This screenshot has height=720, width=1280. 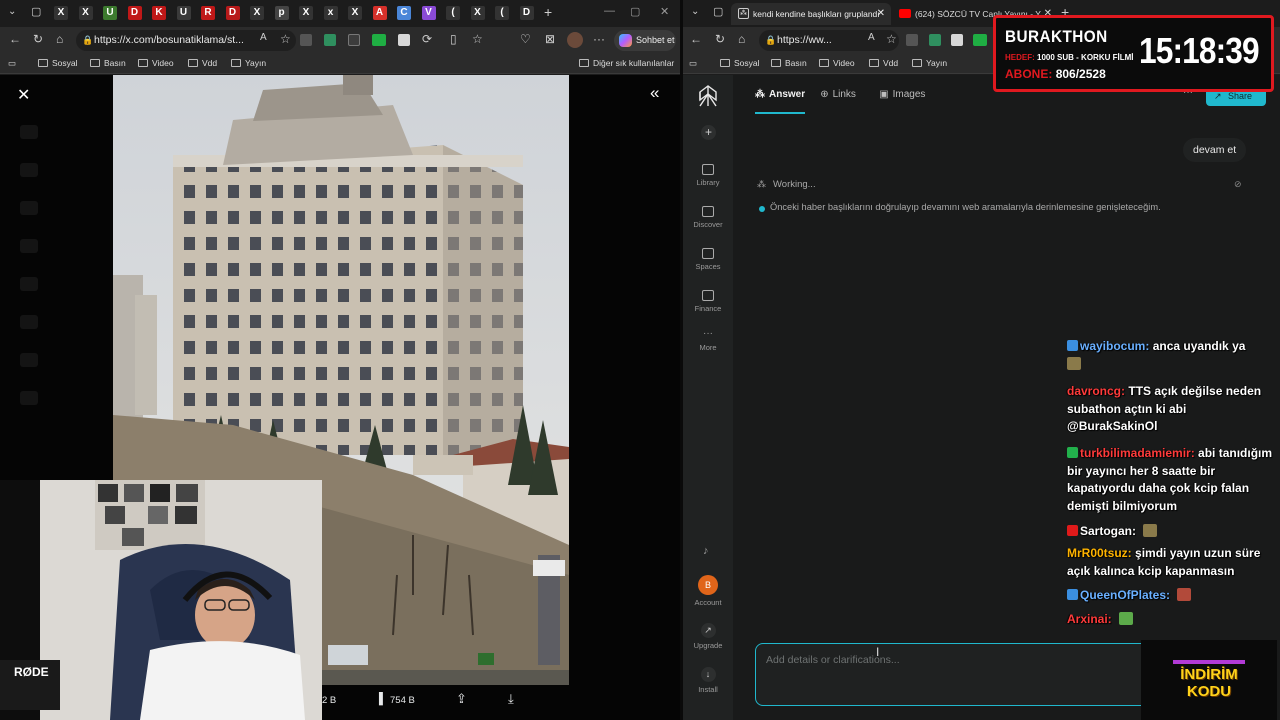 I want to click on chat-message: Arxinai:, so click(x=1172, y=620).